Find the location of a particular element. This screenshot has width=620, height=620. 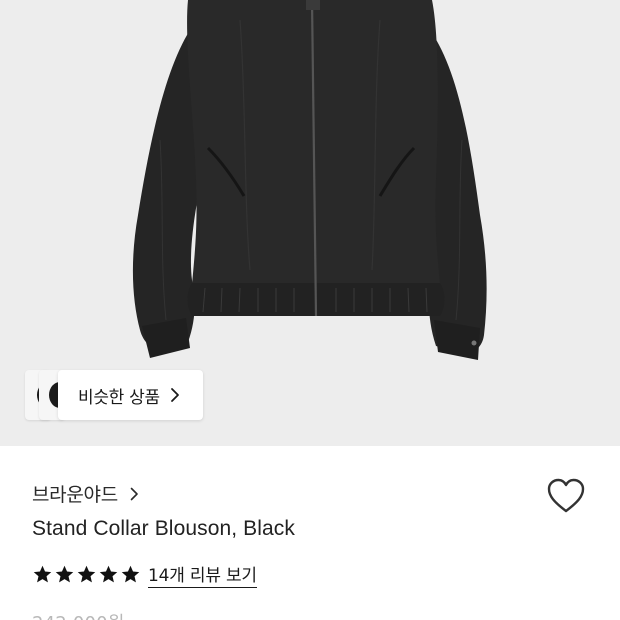

star-rating is located at coordinates (87, 574).